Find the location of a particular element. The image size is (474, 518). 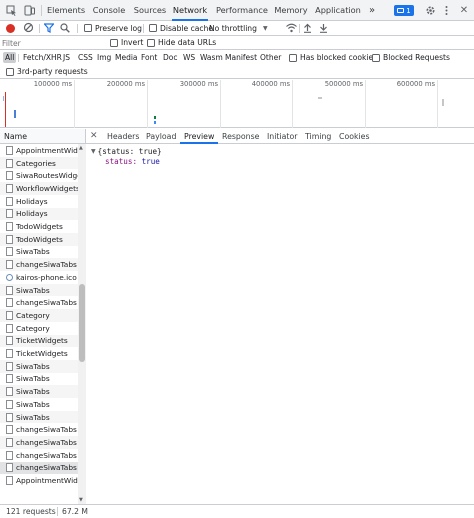

gear-icon is located at coordinates (430, 10).